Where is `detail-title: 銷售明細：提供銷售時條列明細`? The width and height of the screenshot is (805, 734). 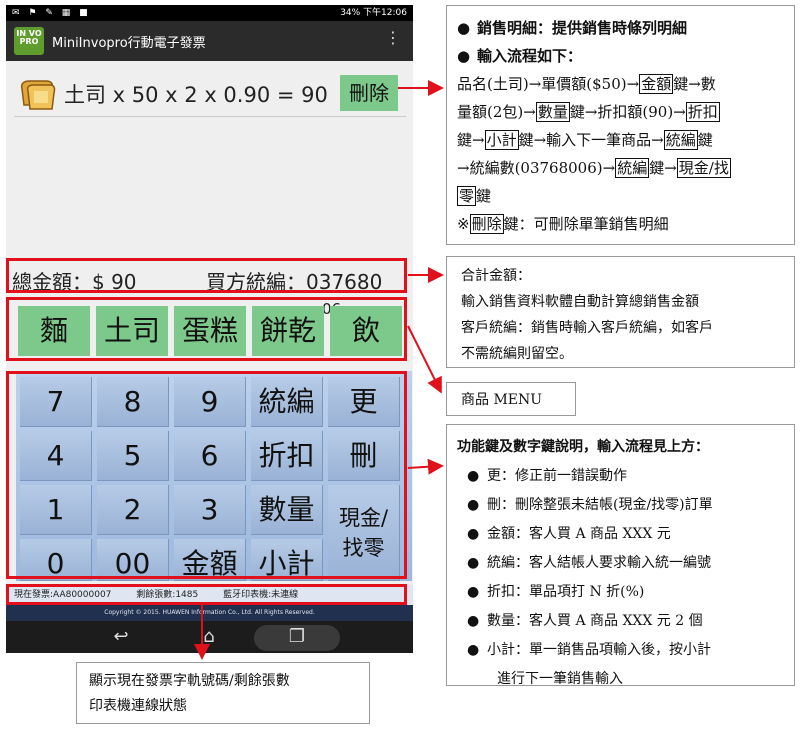
detail-title: 銷售明細：提供銷售時條列明細 is located at coordinates (582, 28).